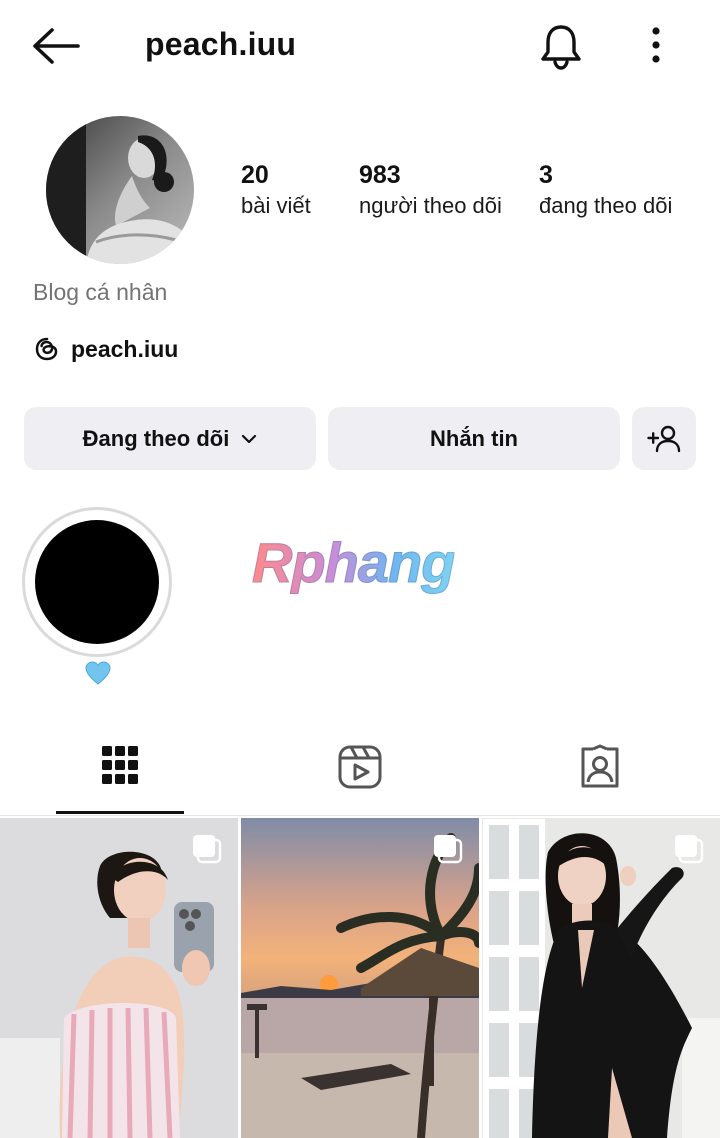  I want to click on add-user-icon, so click(664, 438).